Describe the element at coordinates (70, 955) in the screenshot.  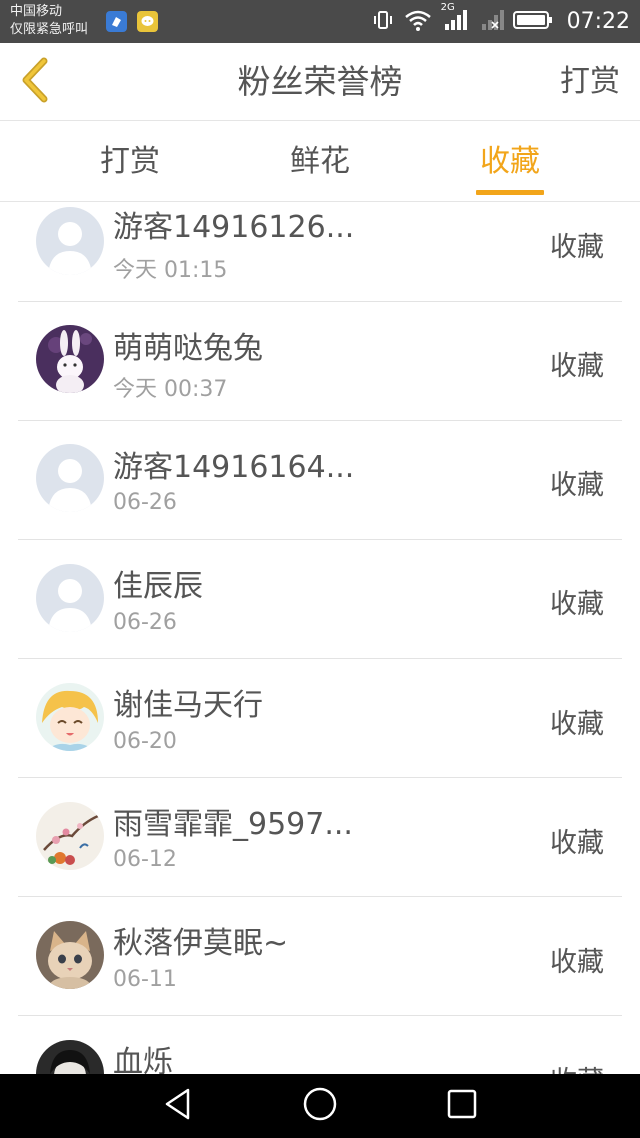
I see `kitten-avatar` at that location.